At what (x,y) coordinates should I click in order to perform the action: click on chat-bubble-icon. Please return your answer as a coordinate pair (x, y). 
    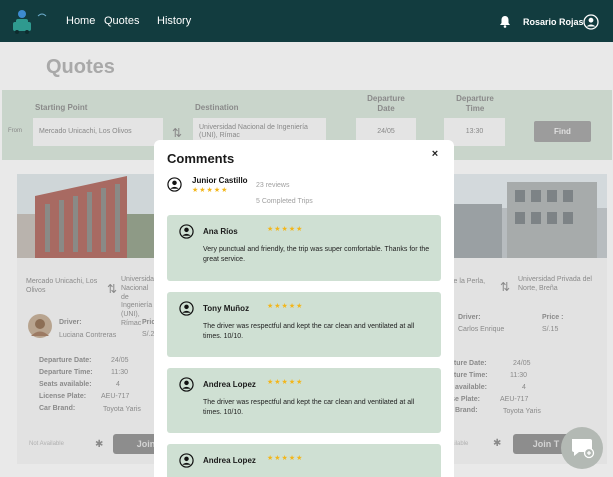
    Looking at the image, I should click on (583, 449).